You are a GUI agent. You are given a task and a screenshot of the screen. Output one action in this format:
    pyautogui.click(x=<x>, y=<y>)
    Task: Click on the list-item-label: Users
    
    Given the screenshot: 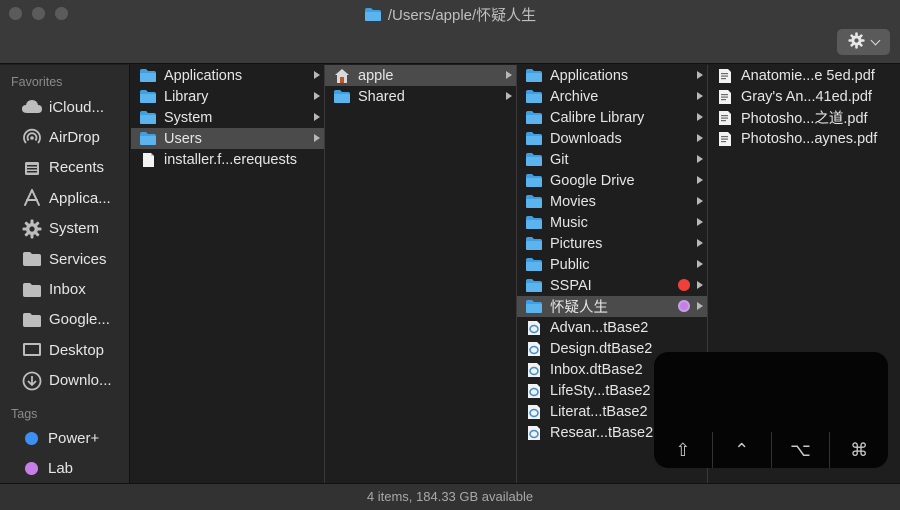 What is the action you would take?
    pyautogui.click(x=183, y=138)
    